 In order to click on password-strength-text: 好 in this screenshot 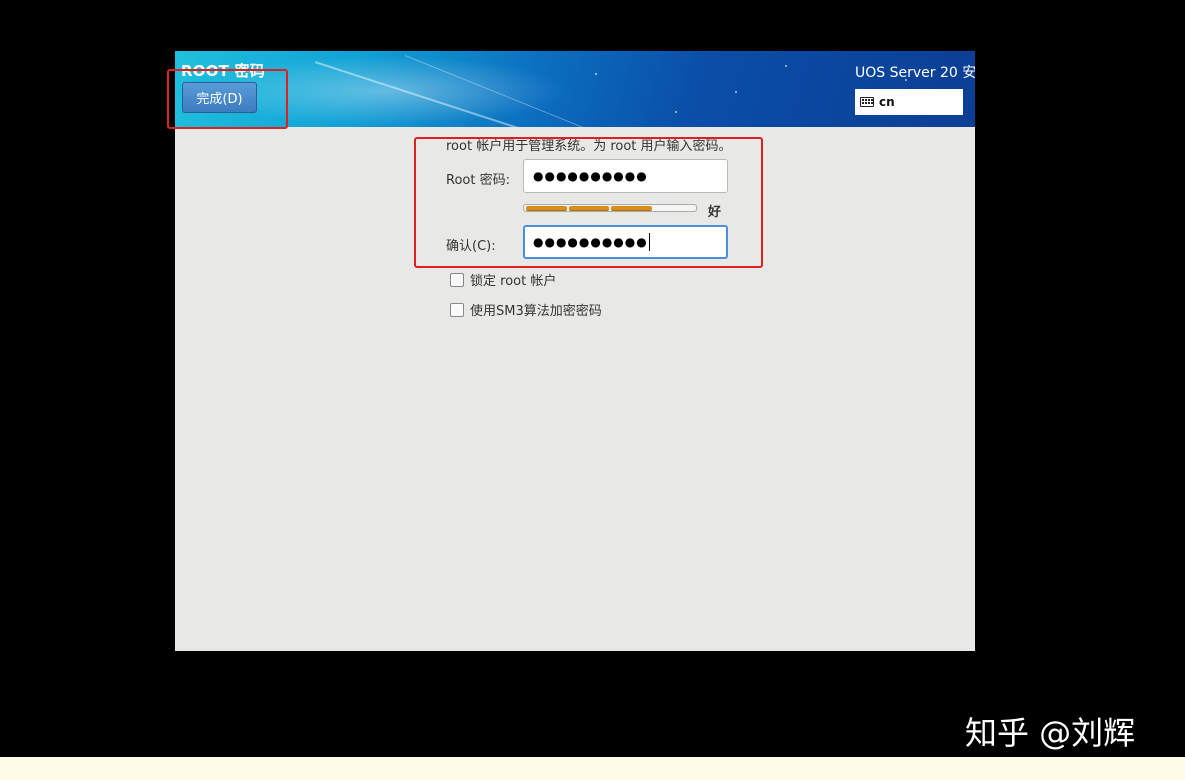, I will do `click(715, 212)`.